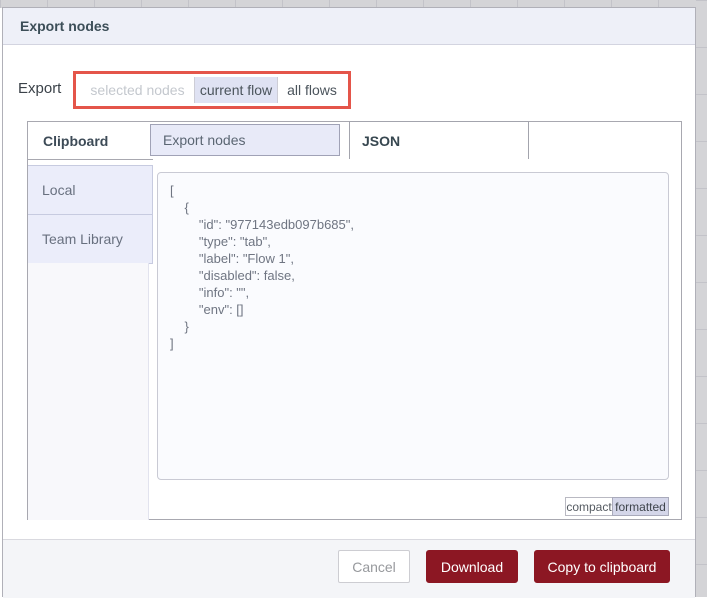  Describe the element at coordinates (88, 391) in the screenshot. I see `sidebar-empty-area` at that location.